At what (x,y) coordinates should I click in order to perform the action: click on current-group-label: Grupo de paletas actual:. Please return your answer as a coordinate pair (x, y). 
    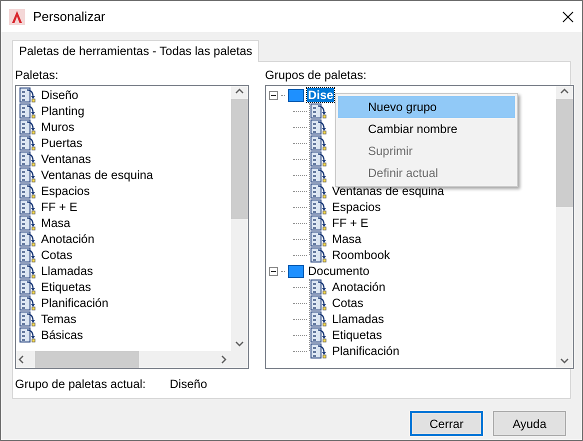
    Looking at the image, I should click on (80, 384).